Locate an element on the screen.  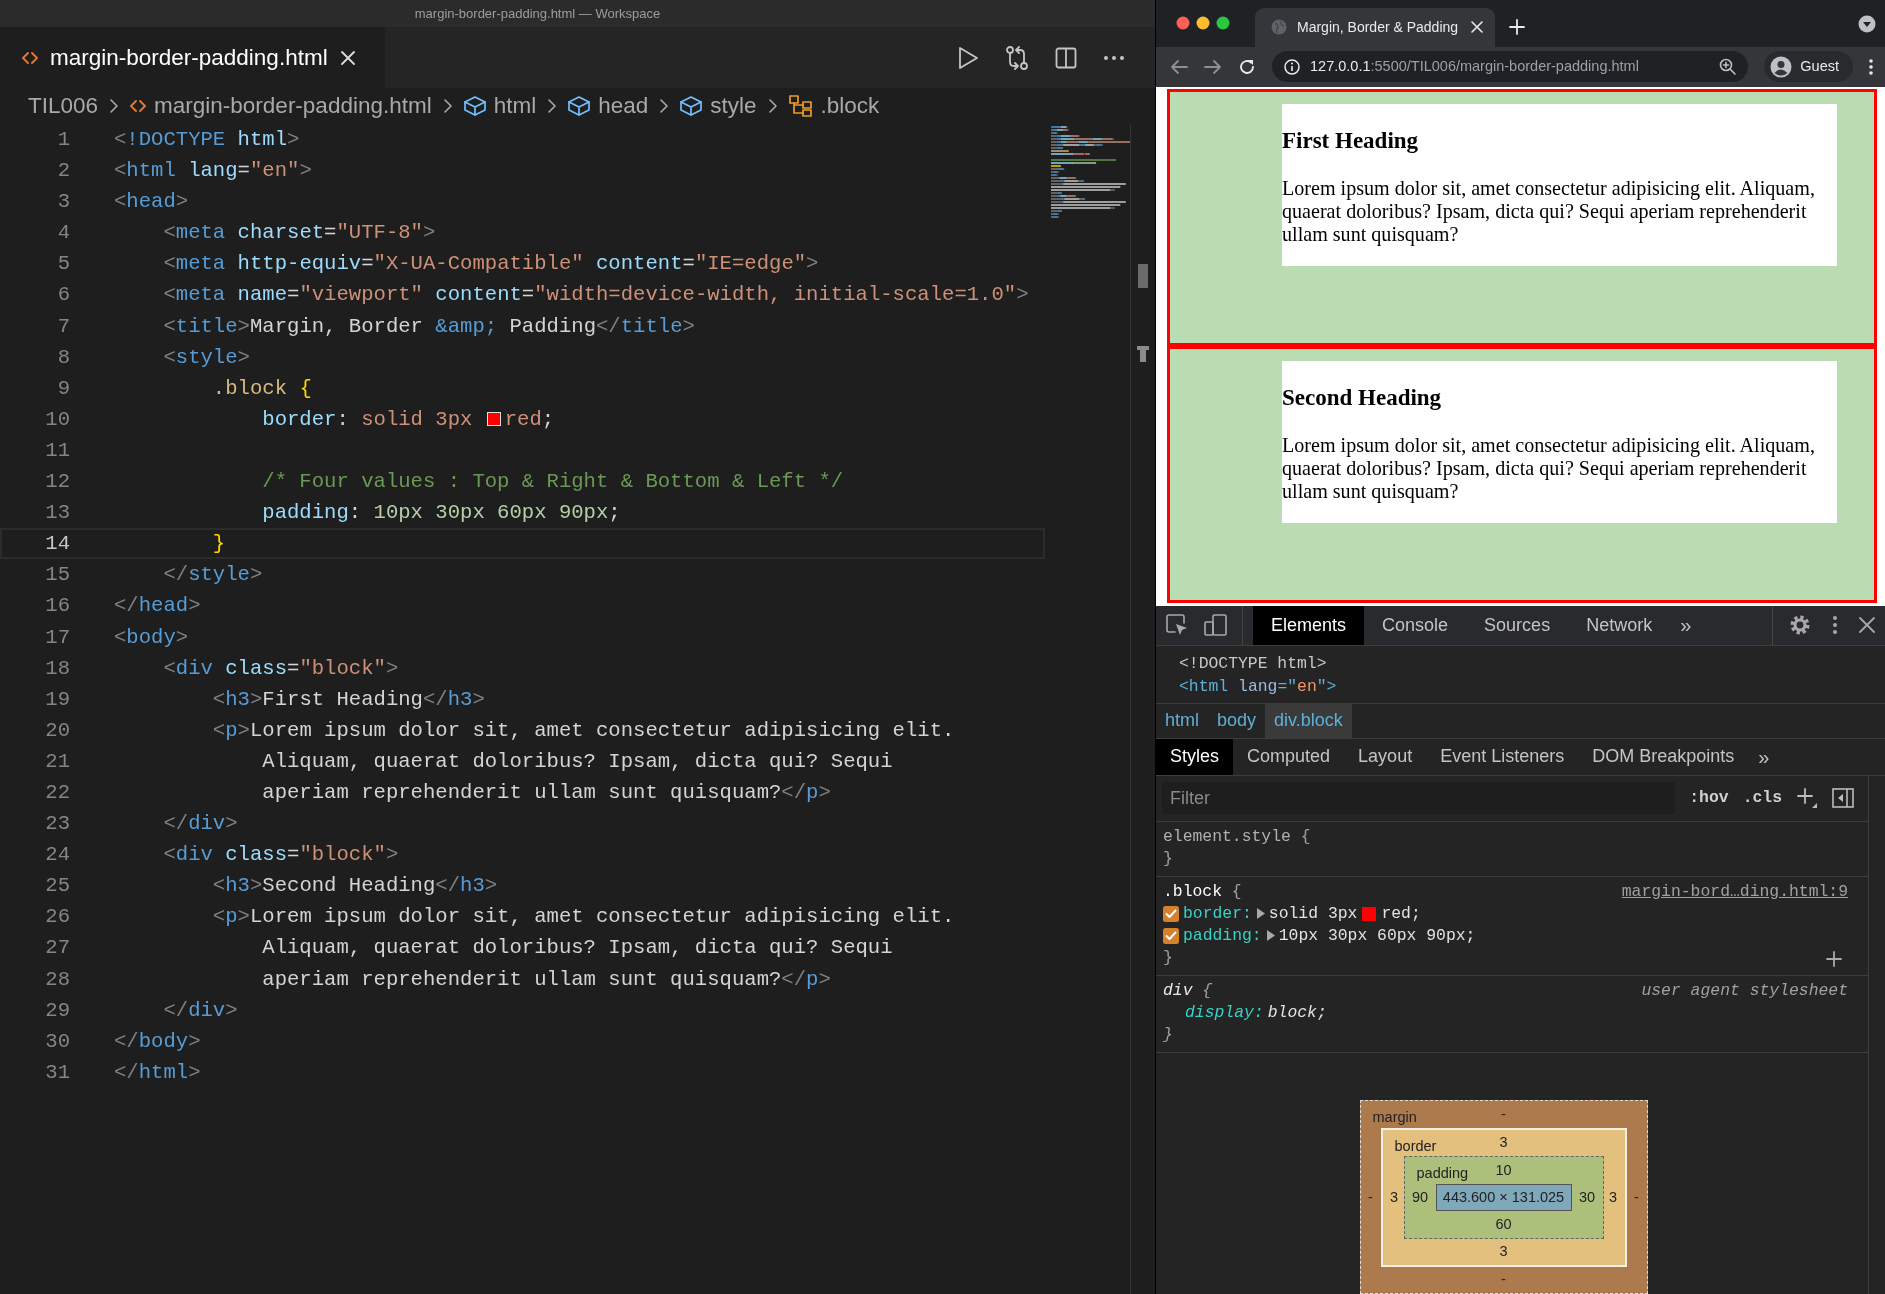
line-number: 10 is located at coordinates (57, 419).